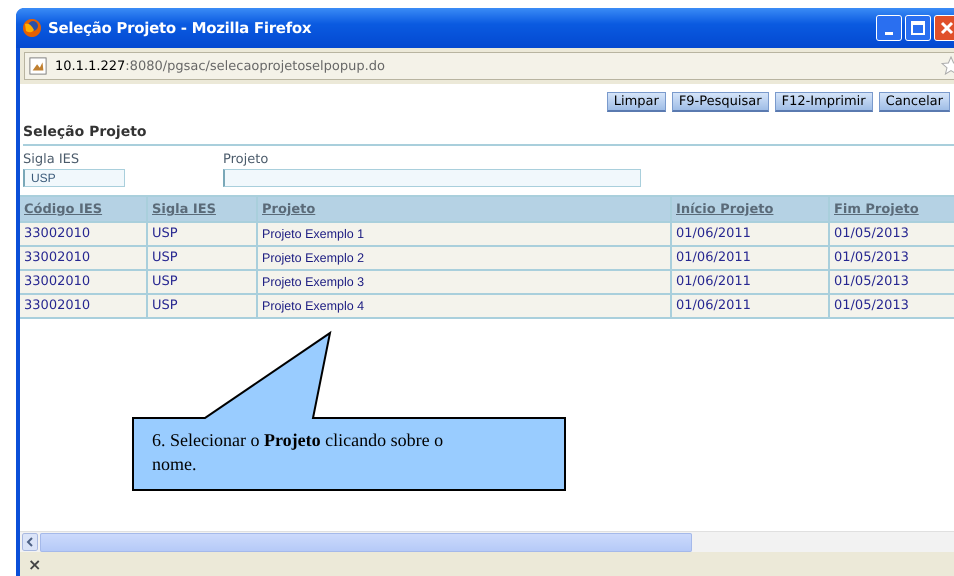  I want to click on minimize-icon, so click(889, 33).